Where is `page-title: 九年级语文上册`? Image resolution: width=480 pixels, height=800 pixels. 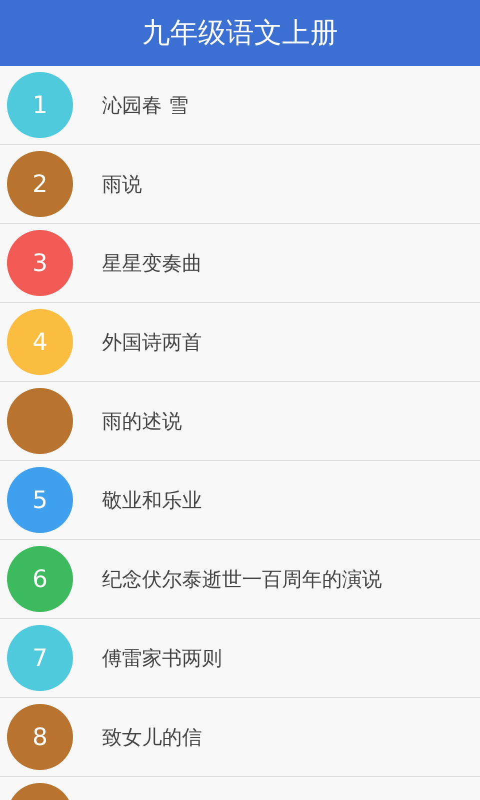
page-title: 九年级语文上册 is located at coordinates (240, 33).